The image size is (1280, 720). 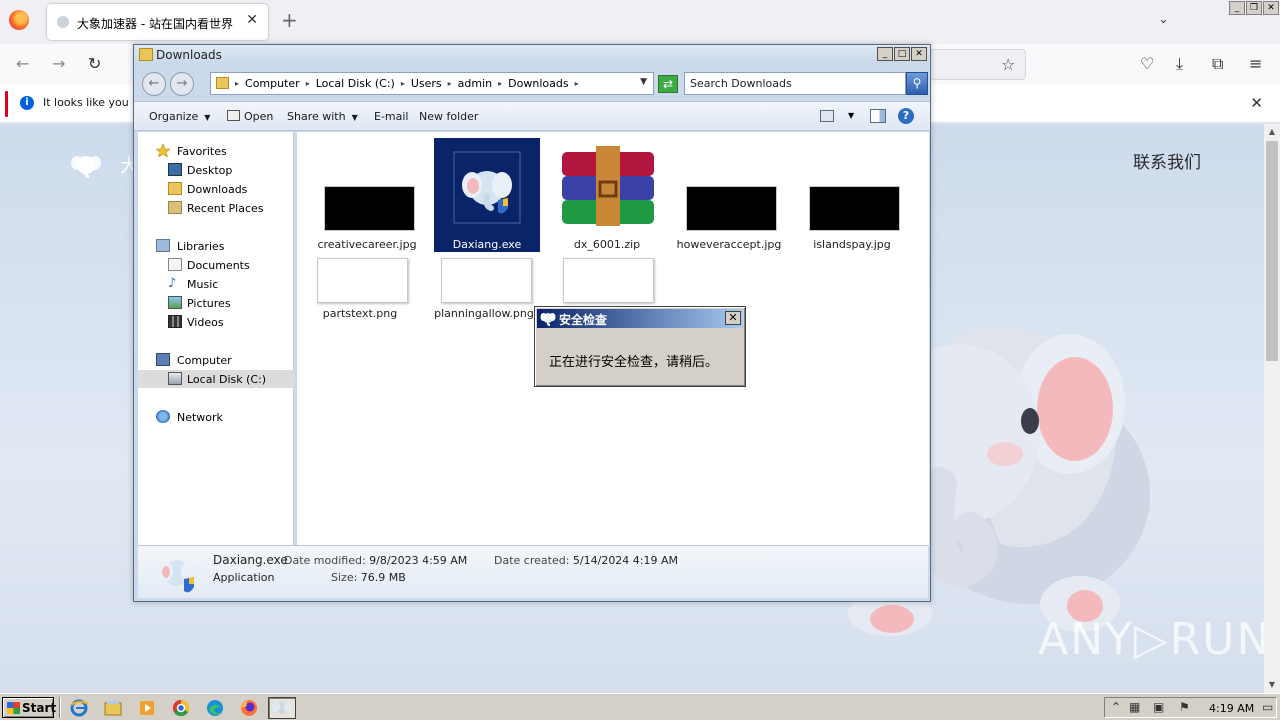 I want to click on local-disk-icon, so click(x=175, y=378).